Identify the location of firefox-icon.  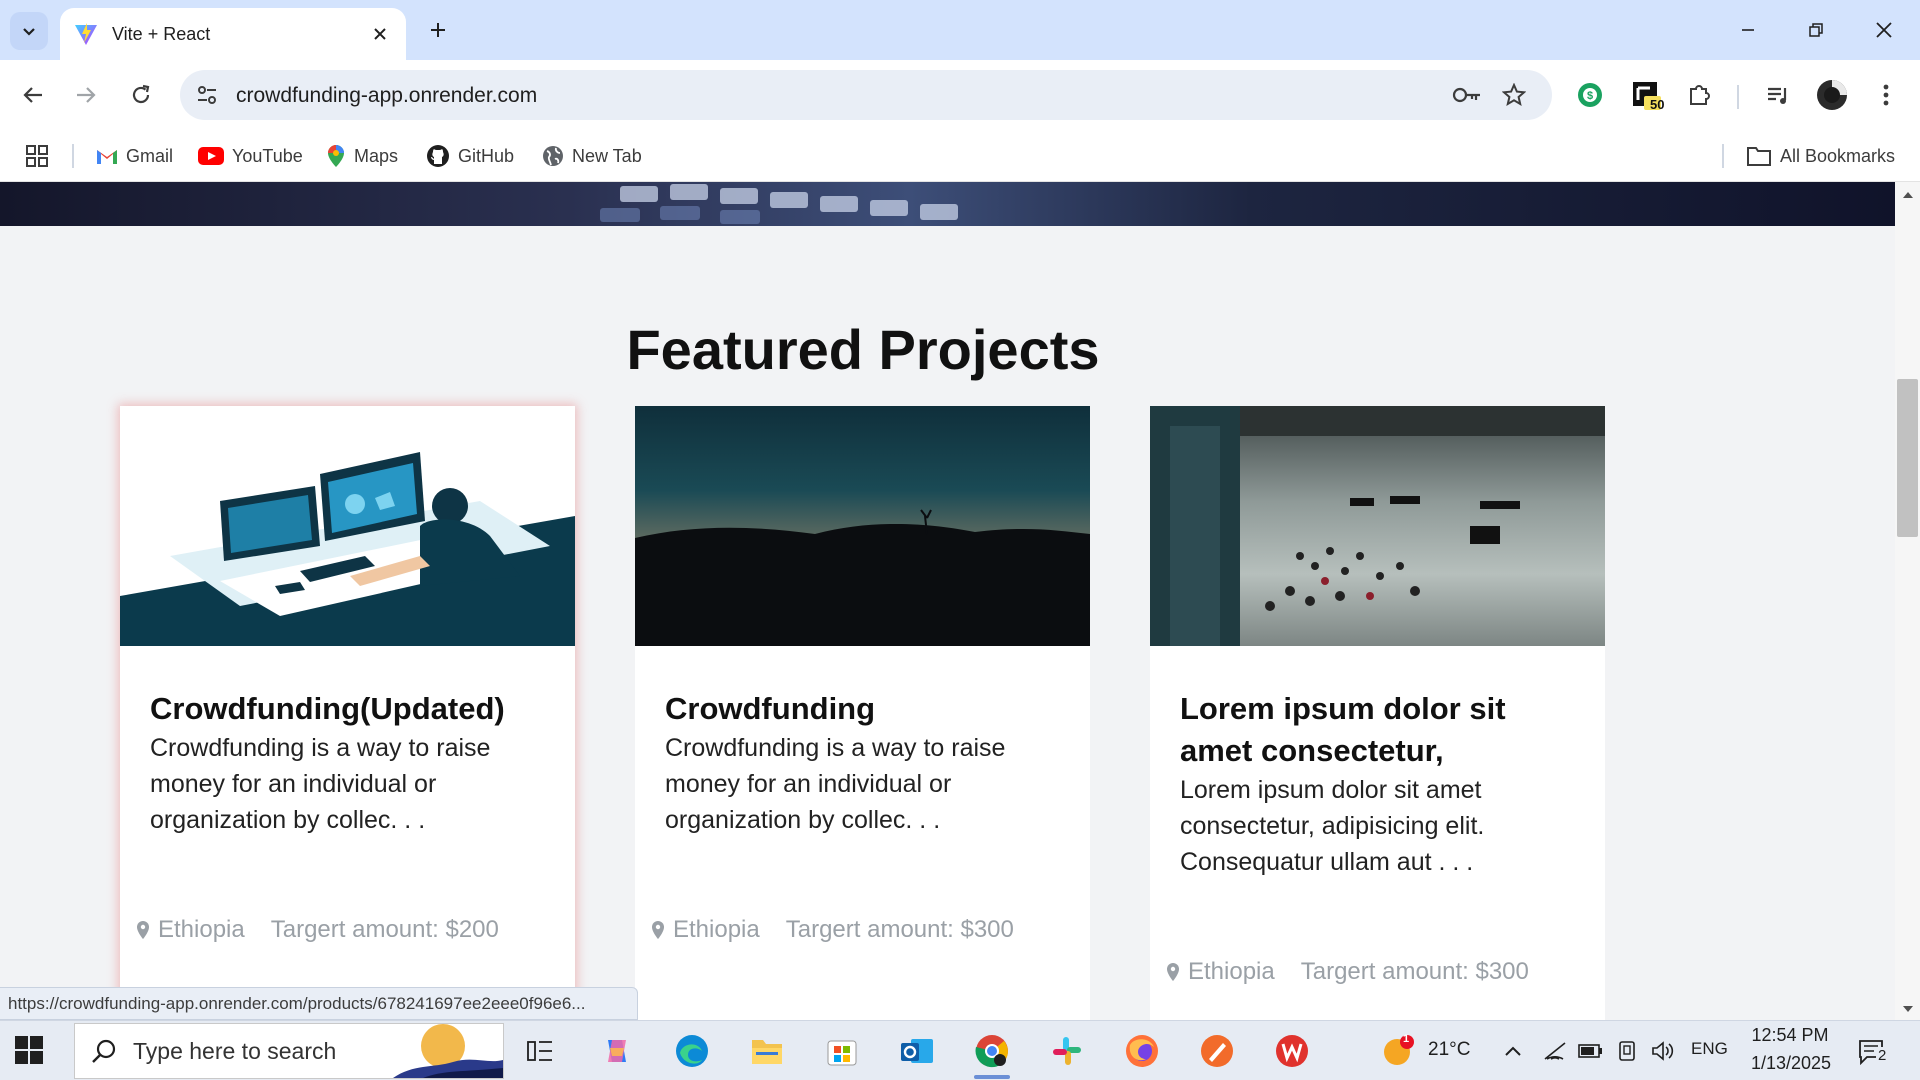
(1142, 1051).